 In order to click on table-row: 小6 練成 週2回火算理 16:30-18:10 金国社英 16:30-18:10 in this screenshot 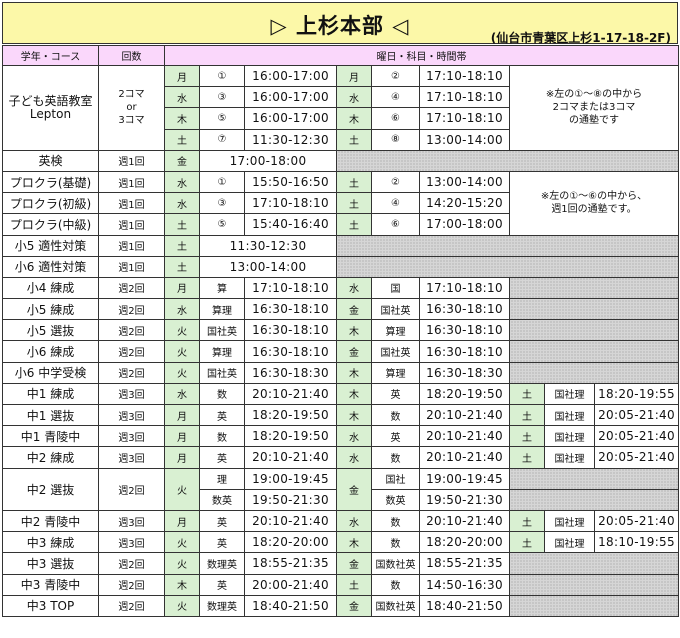, I will do `click(341, 351)`.